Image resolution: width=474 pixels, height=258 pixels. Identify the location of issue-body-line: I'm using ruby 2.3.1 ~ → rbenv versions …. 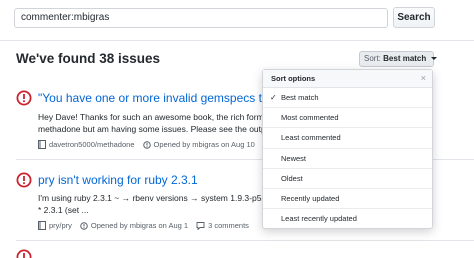
(152, 198).